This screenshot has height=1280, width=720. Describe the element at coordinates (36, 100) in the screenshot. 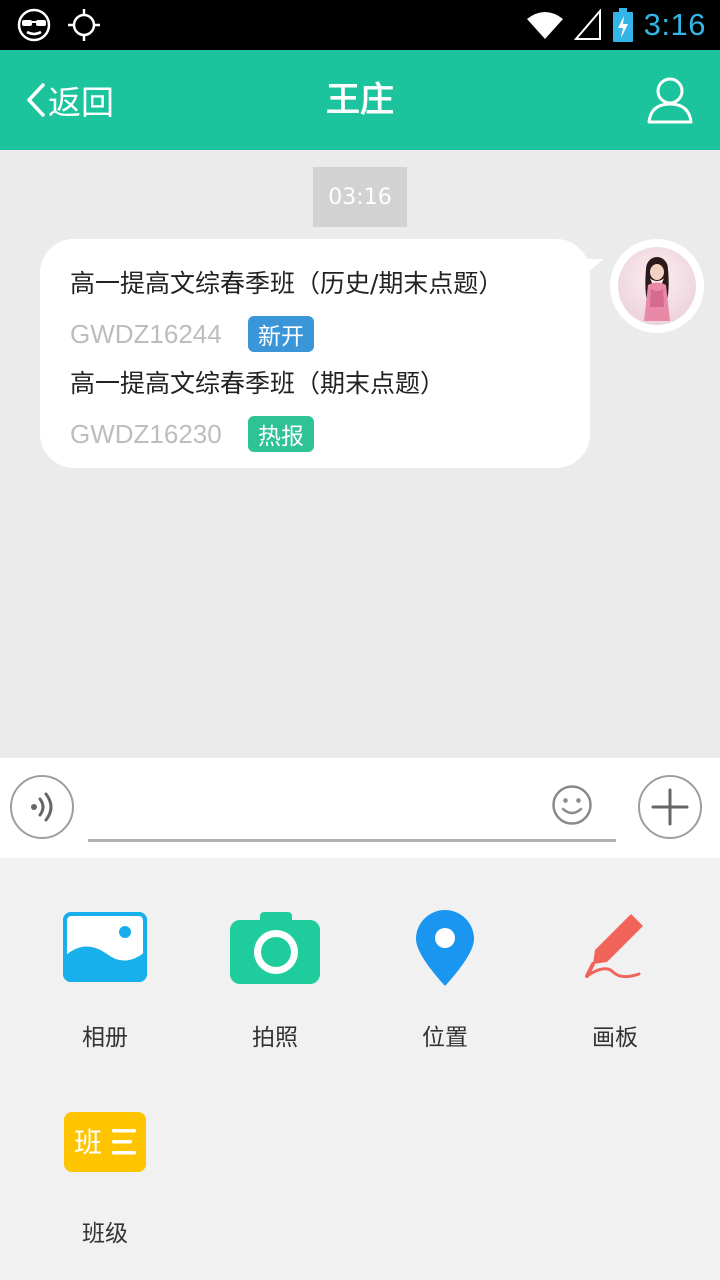

I see `chevron-left-icon` at that location.